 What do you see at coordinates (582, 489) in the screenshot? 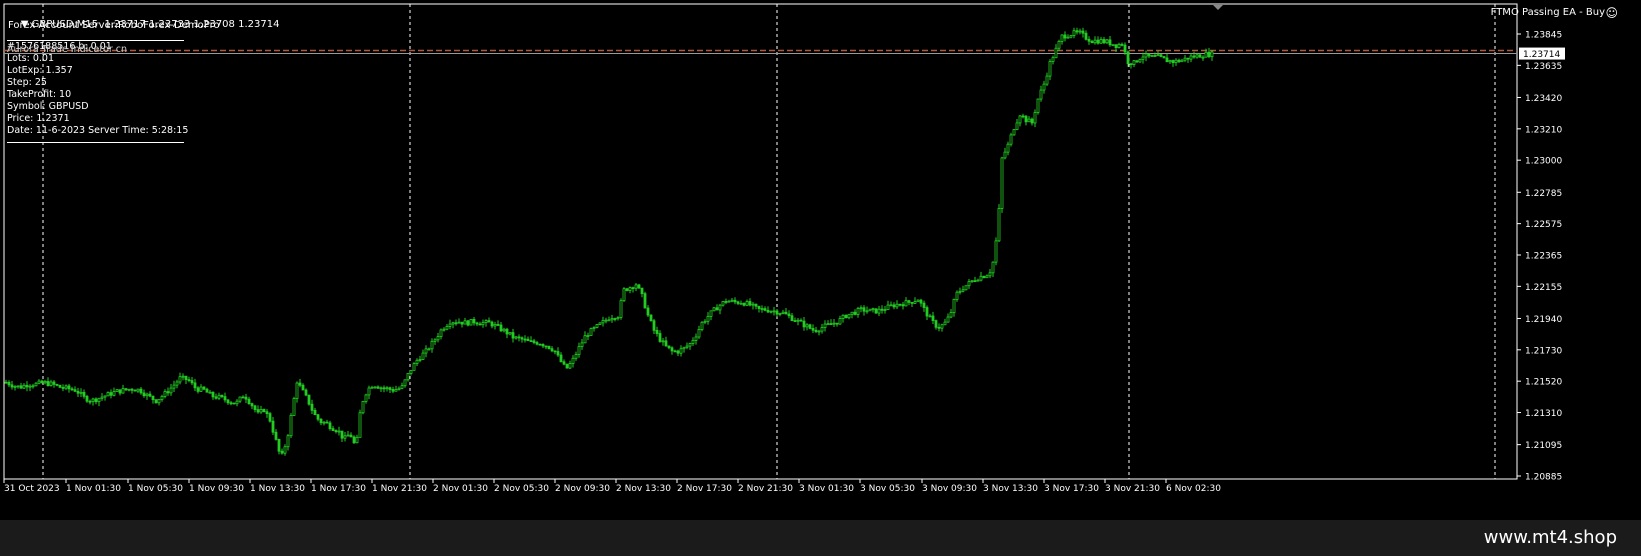
I see `x-tick-label: 2 Nov 09:30` at bounding box center [582, 489].